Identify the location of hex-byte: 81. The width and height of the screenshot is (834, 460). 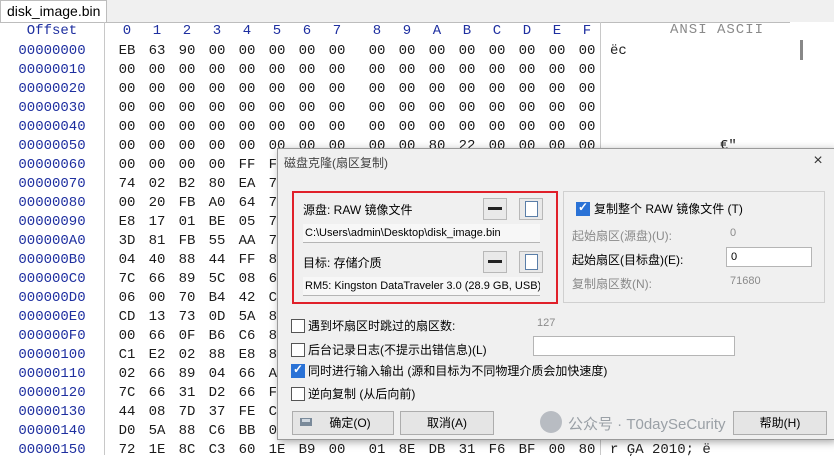
(157, 241).